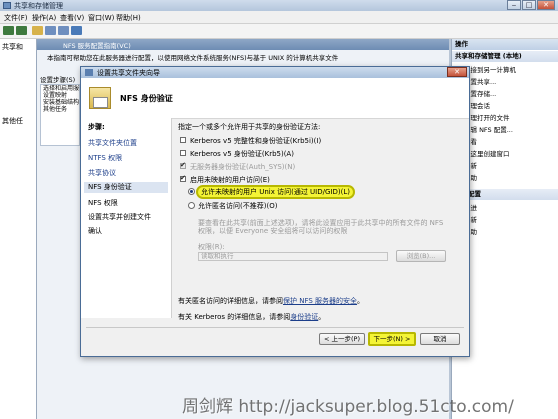 This screenshot has width=558, height=419. Describe the element at coordinates (505, 56) in the screenshot. I see `actions-group-header: 共享和存储管理 (本地)` at that location.